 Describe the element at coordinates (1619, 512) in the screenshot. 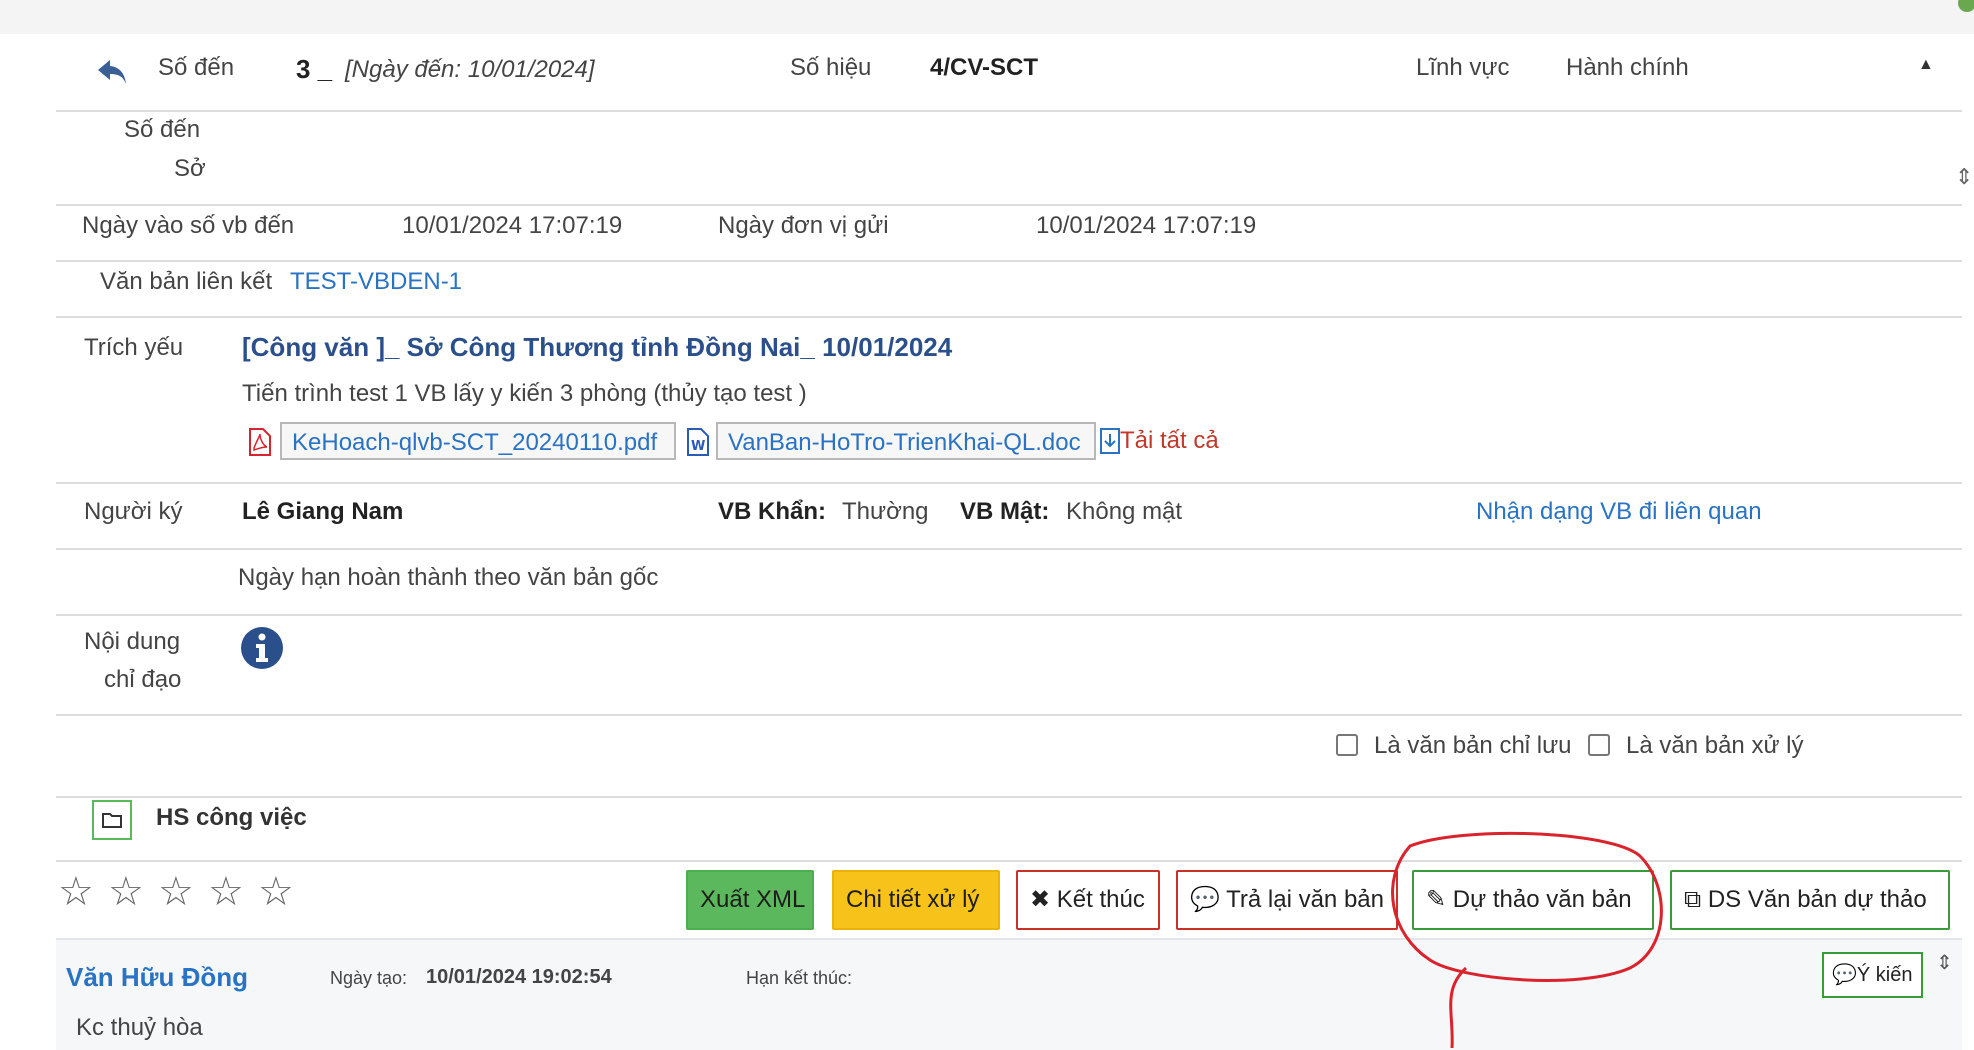

I see `related-outgoing-link: Nhận dạng VB đi liên quan` at that location.